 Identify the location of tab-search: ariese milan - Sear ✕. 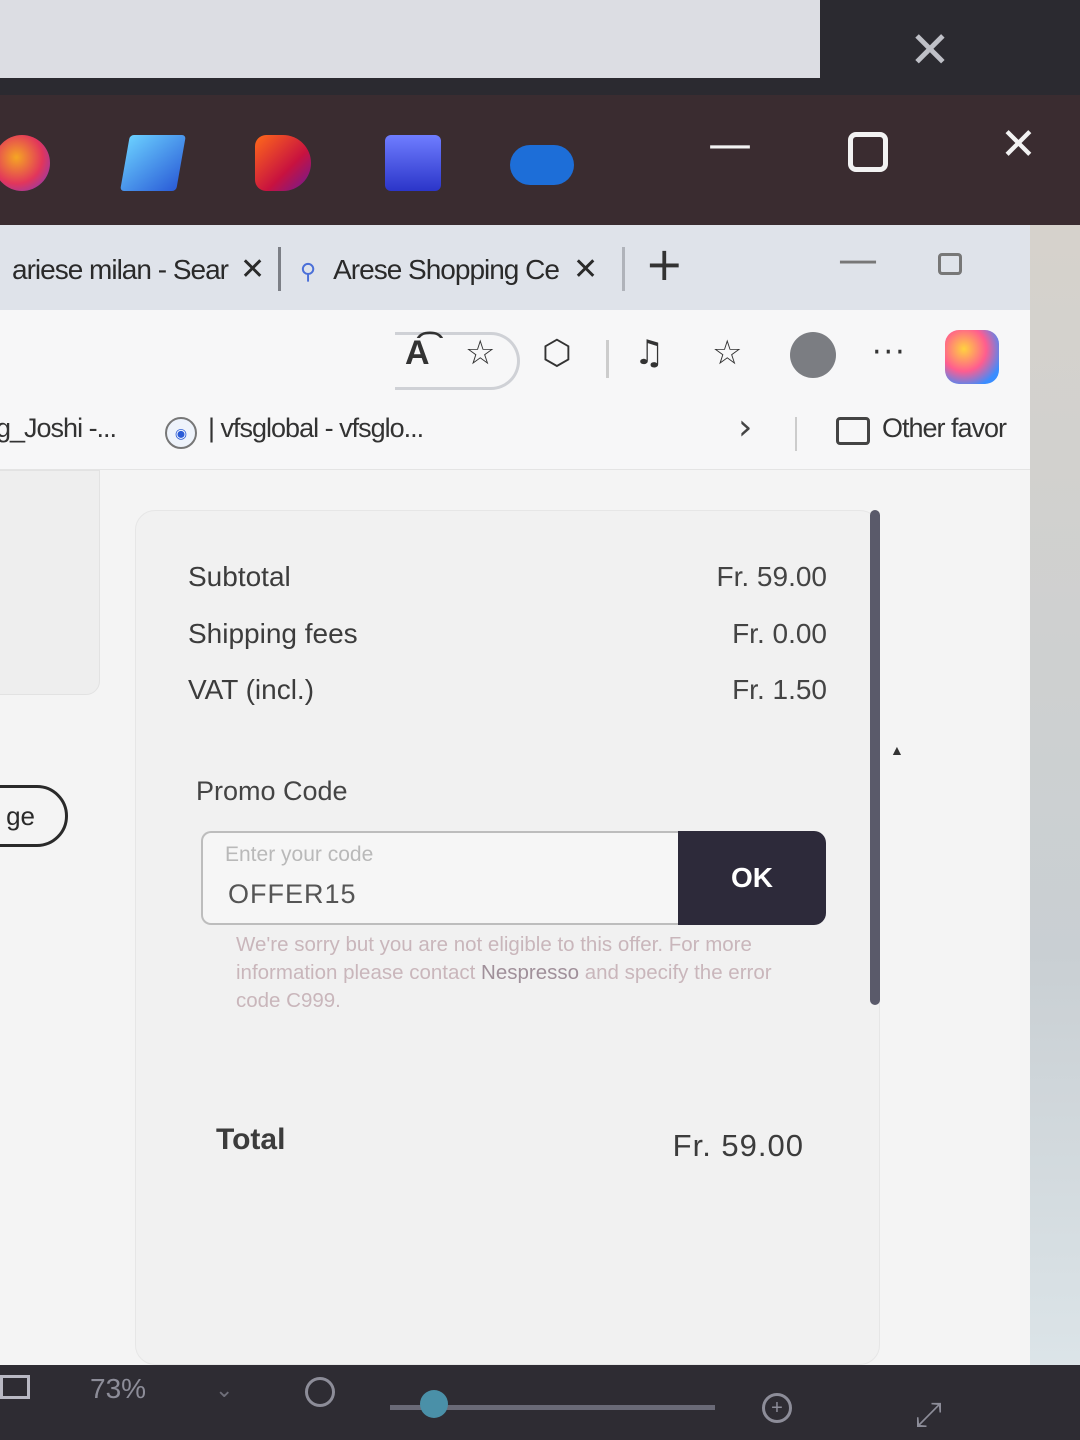
(138, 270).